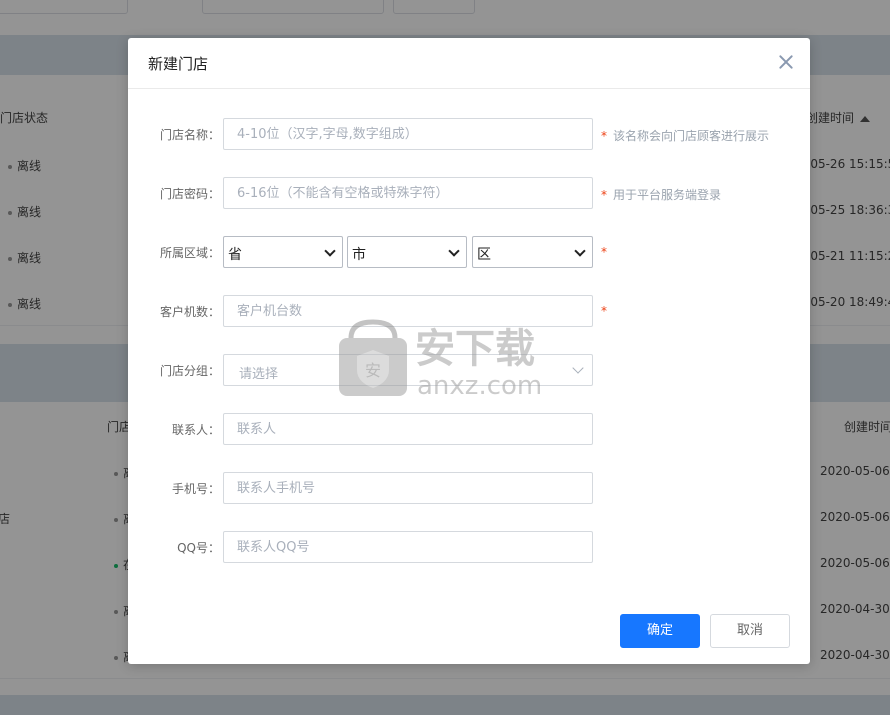  What do you see at coordinates (532, 252) in the screenshot?
I see `district-select: 区` at bounding box center [532, 252].